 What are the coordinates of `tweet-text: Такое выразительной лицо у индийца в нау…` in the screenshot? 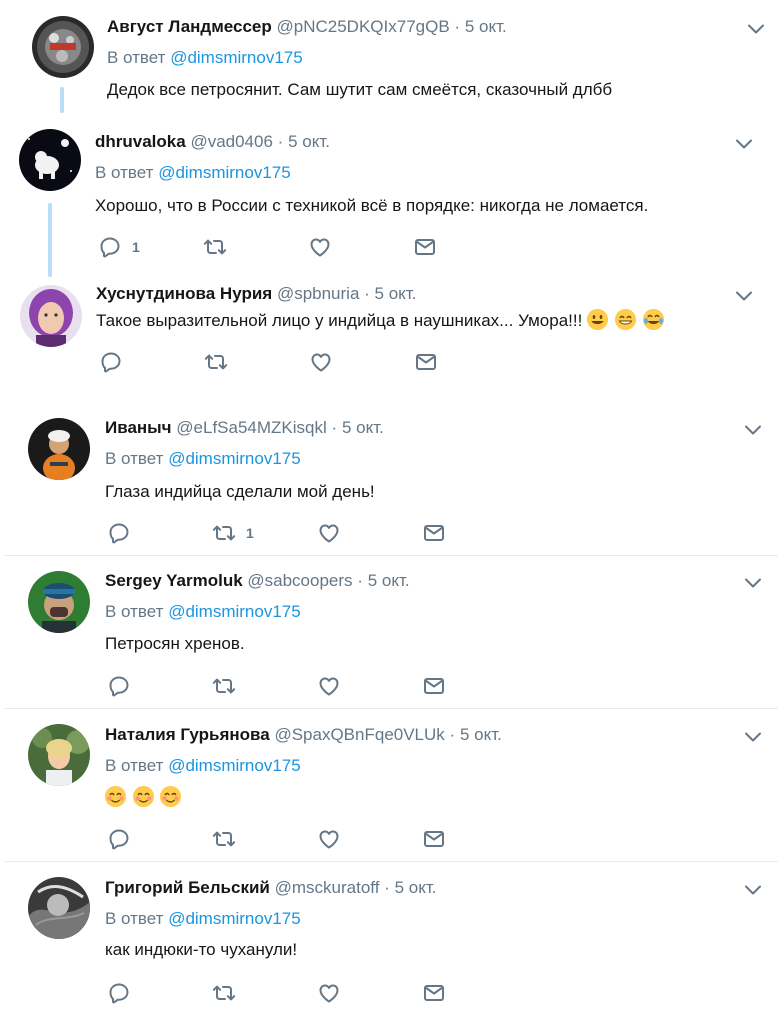 It's located at (339, 320).